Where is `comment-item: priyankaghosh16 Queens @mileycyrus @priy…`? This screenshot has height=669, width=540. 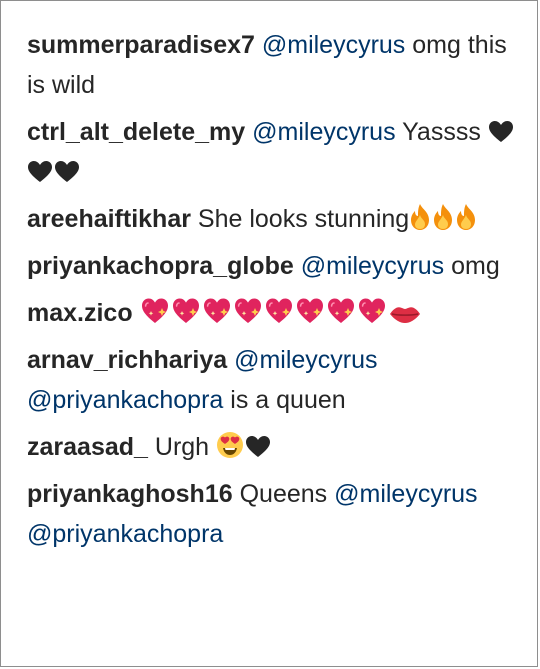 comment-item: priyankaghosh16 Queens @mileycyrus @priy… is located at coordinates (276, 514).